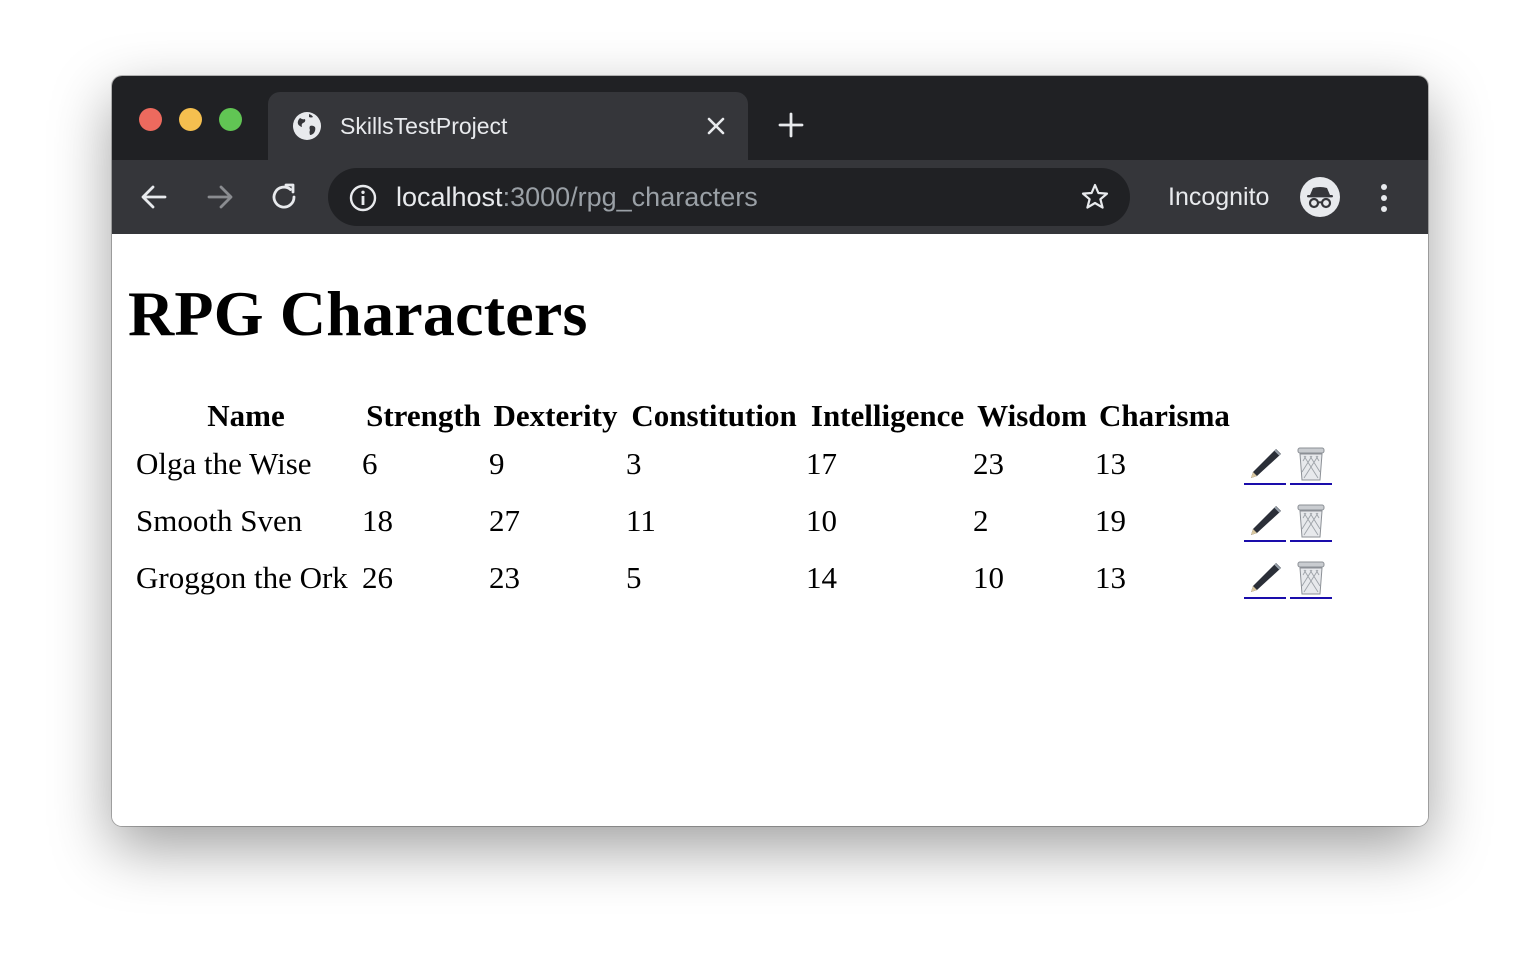 The height and width of the screenshot is (974, 1540). Describe the element at coordinates (641, 521) in the screenshot. I see `cell-constitution: 11` at that location.